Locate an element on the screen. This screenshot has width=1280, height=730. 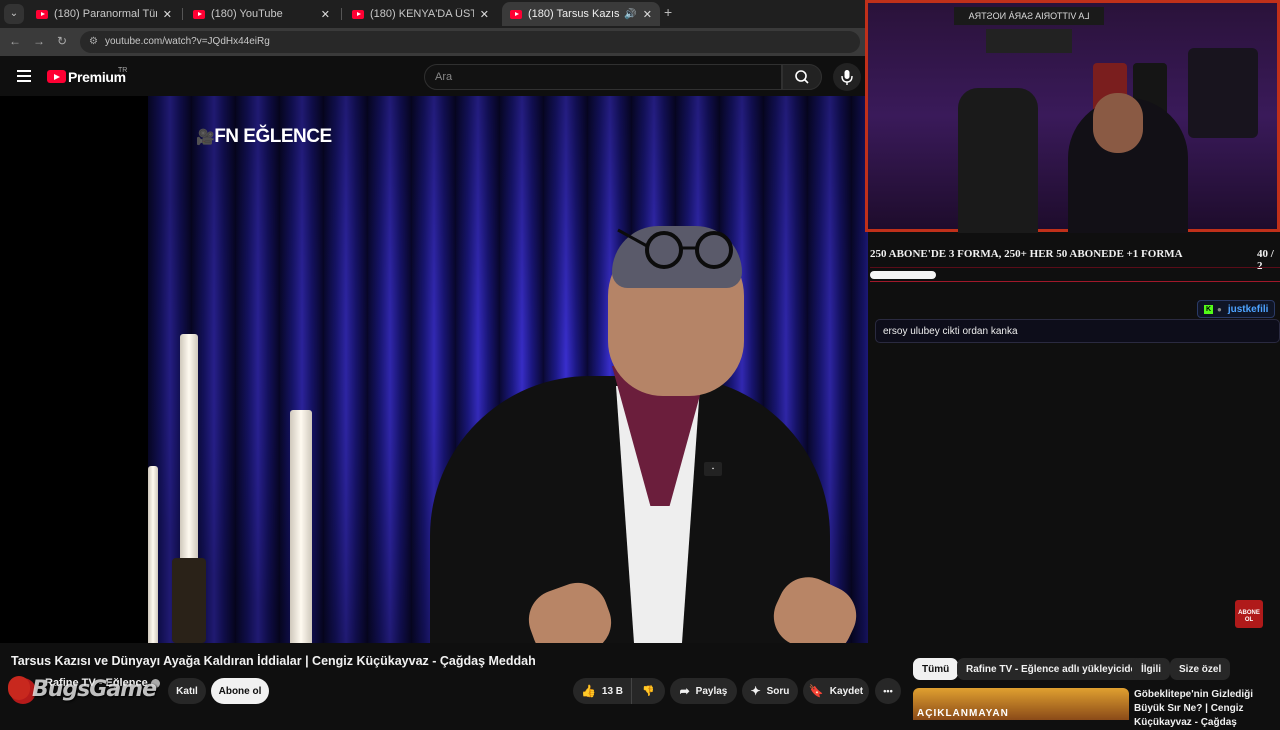
bugsgame-watermark-text: BugsGame is located at coordinates (94, 689).